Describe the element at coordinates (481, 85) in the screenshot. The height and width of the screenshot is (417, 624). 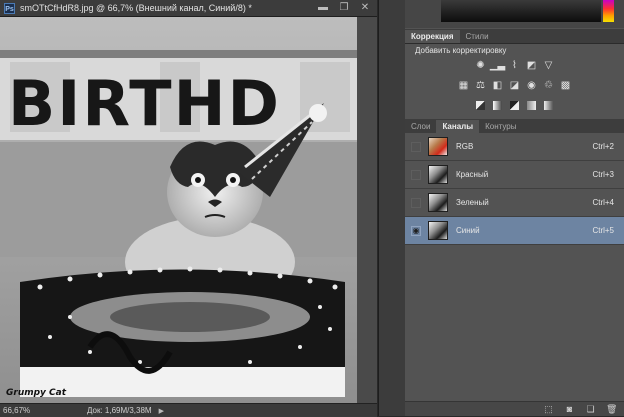
I see `balance-icon: ⚖` at that location.